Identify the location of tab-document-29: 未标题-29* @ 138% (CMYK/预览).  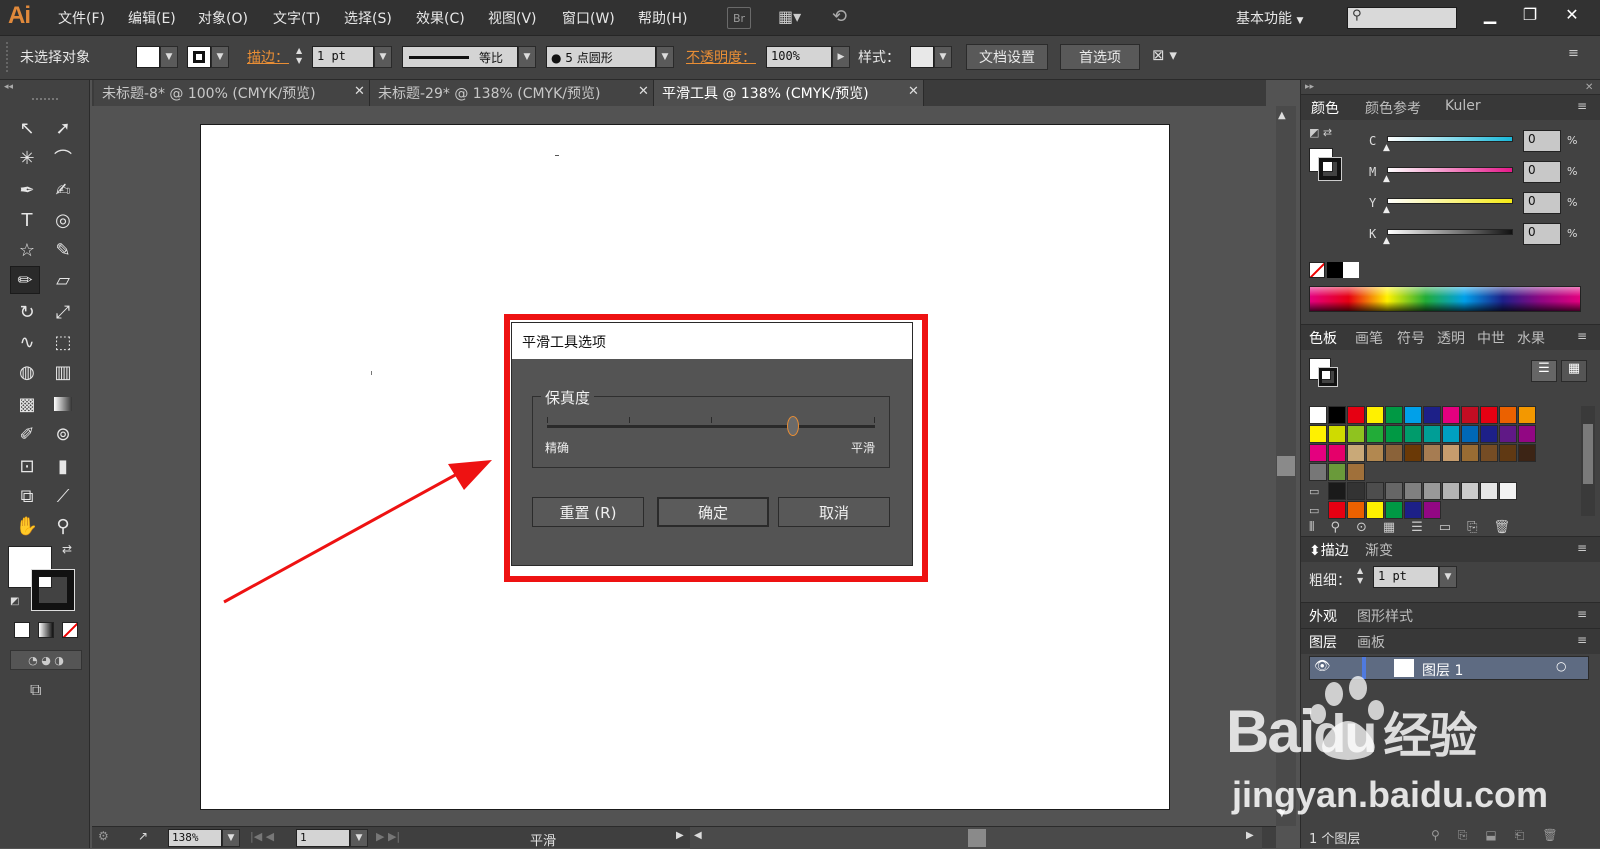
(512, 93).